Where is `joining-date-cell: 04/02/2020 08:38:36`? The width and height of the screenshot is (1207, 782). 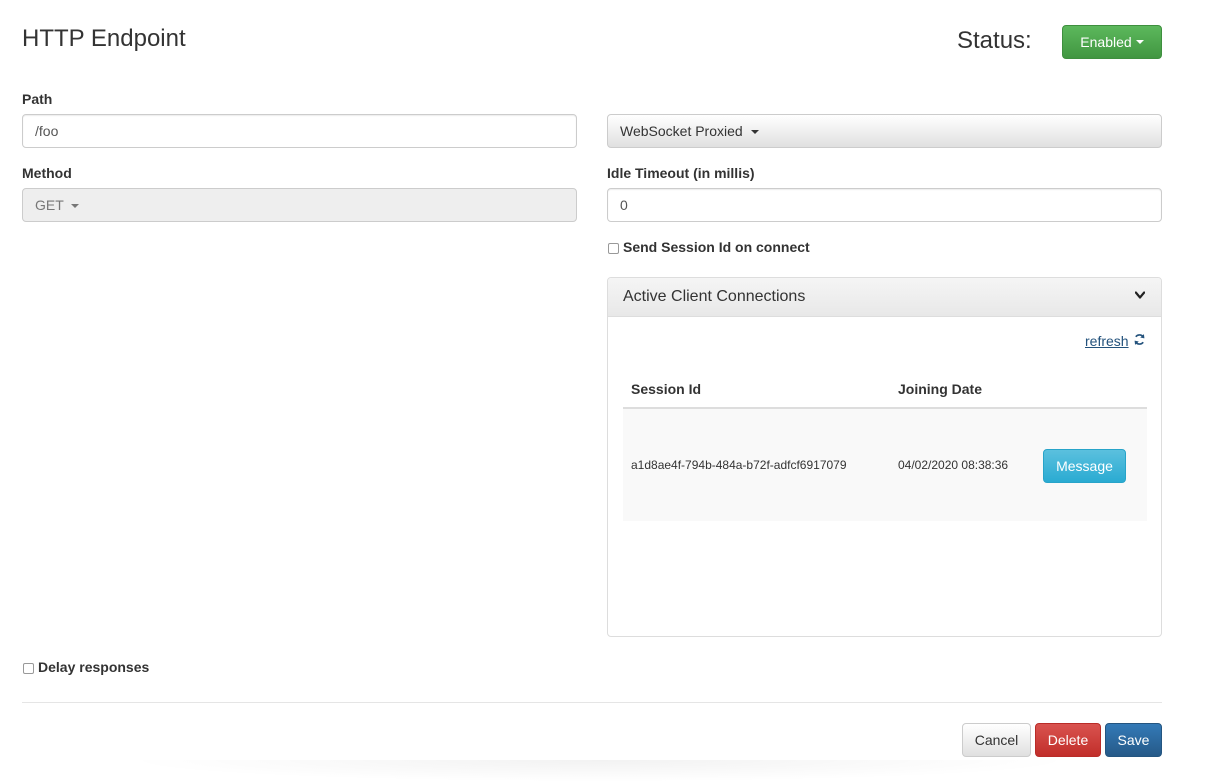 joining-date-cell: 04/02/2020 08:38:36 is located at coordinates (953, 465).